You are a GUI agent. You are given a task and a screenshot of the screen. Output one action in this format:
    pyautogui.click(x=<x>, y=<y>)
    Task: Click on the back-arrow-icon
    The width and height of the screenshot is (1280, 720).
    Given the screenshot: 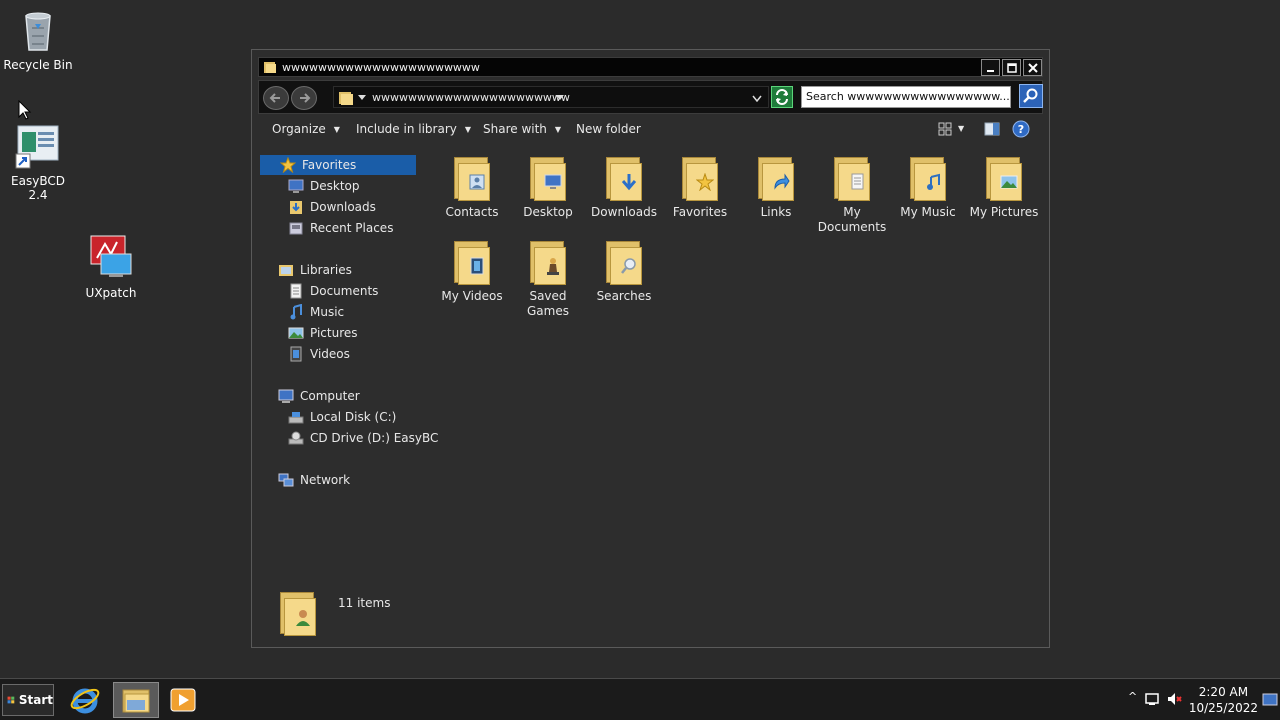 What is the action you would take?
    pyautogui.click(x=274, y=98)
    